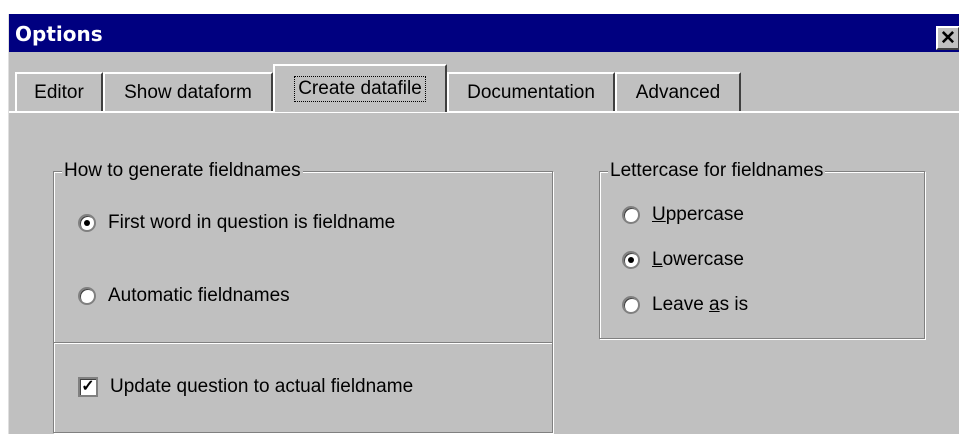  I want to click on tab-advanced: Advanced, so click(678, 91).